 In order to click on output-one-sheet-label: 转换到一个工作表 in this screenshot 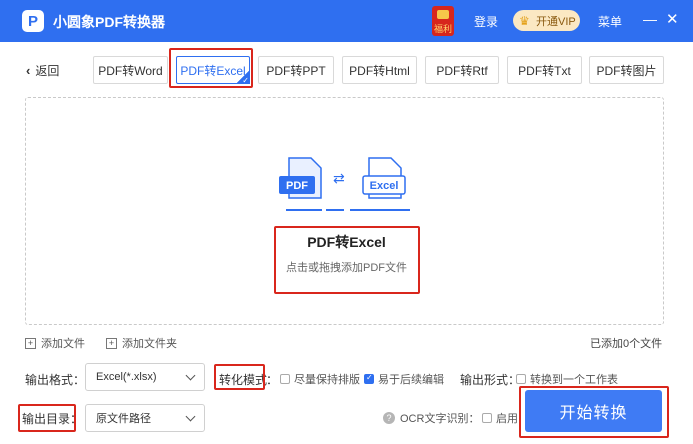, I will do `click(574, 380)`.